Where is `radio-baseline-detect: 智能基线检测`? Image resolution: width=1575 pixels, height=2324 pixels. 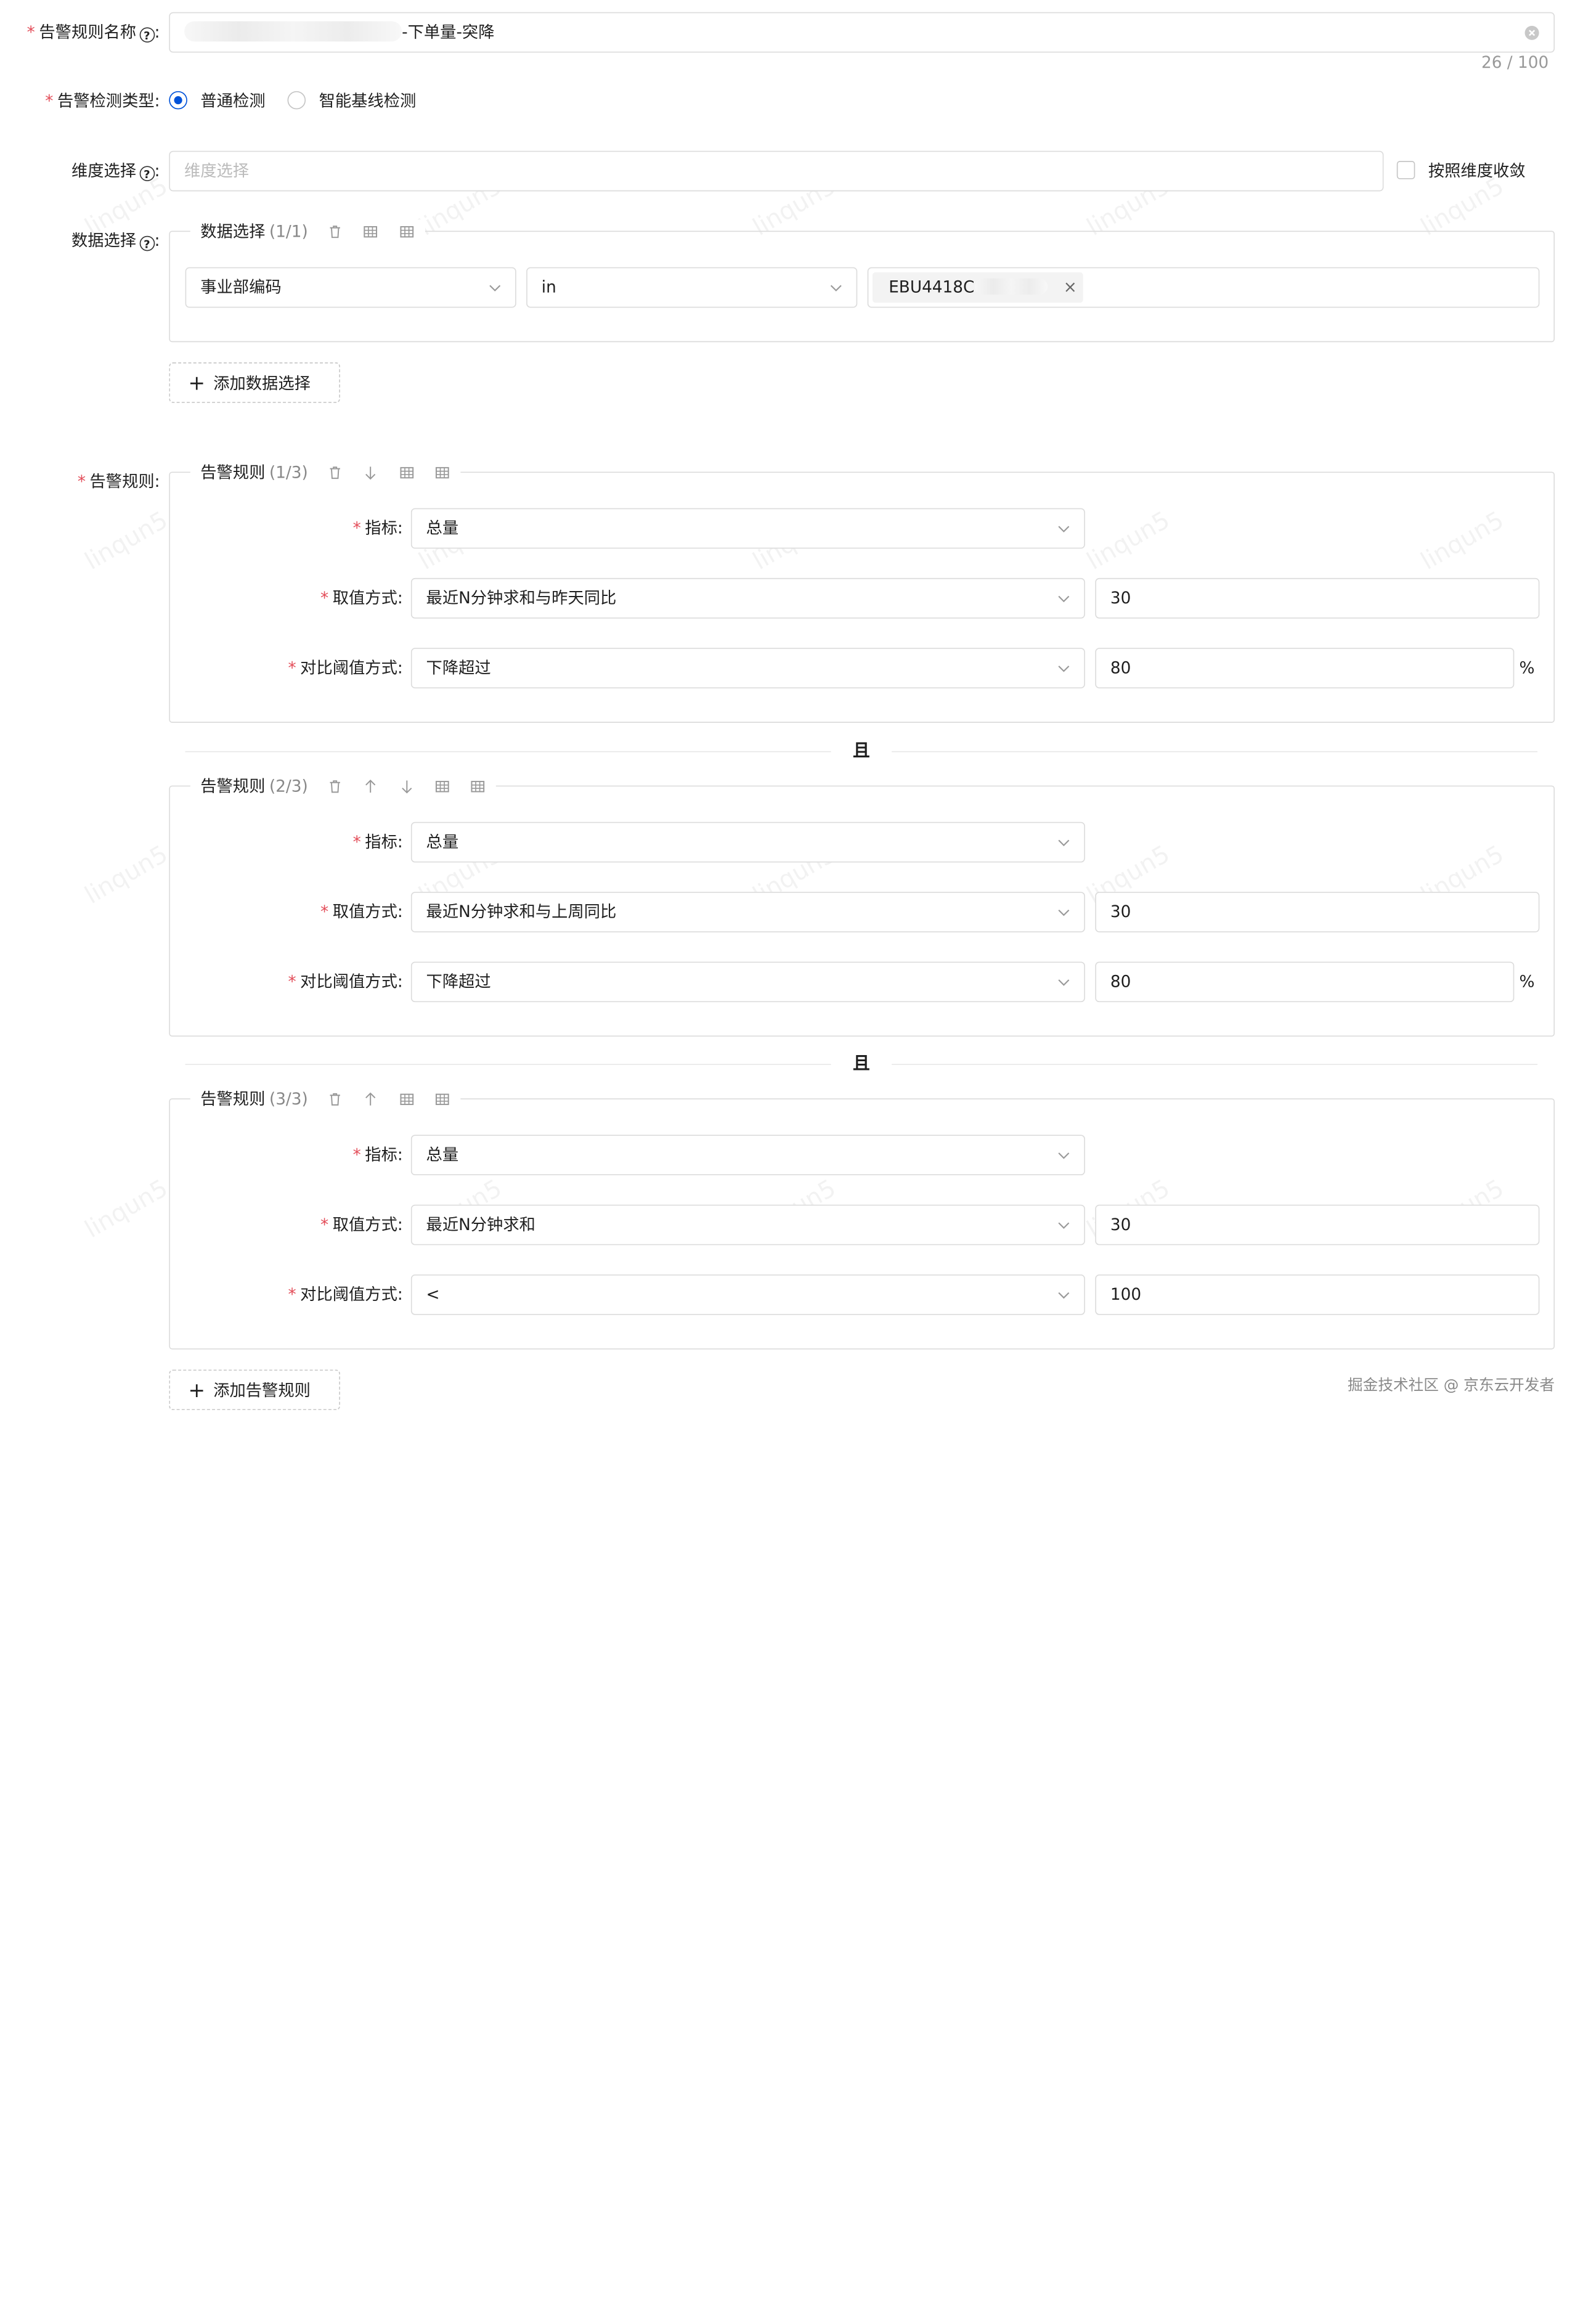
radio-baseline-detect: 智能基线检测 is located at coordinates (351, 101).